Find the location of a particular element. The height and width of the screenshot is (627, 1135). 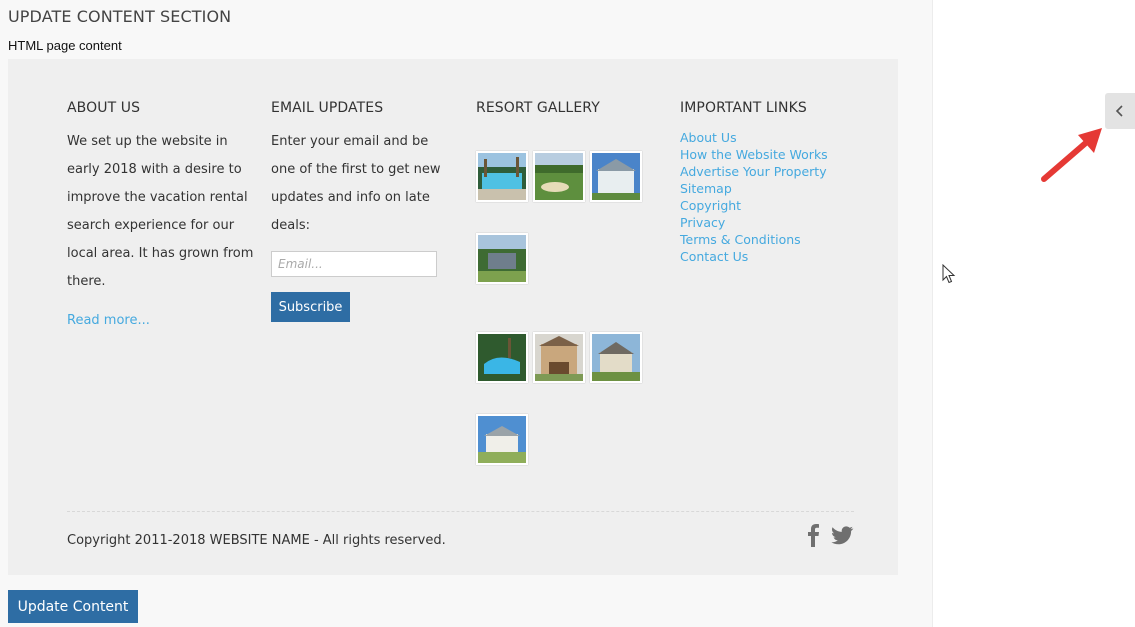

pool-photo-icon is located at coordinates (502, 176).